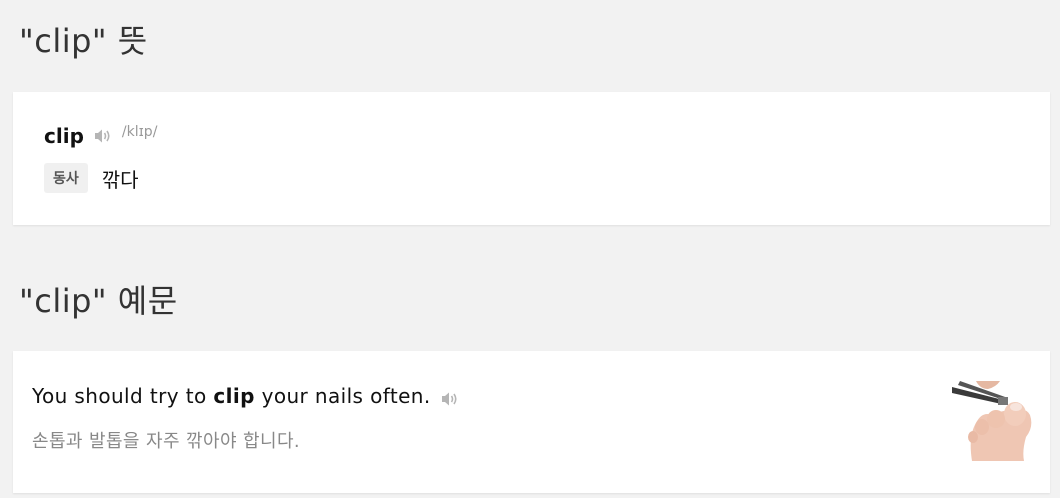 This screenshot has height=498, width=1060. I want to click on nail-clipper-image, so click(992, 421).